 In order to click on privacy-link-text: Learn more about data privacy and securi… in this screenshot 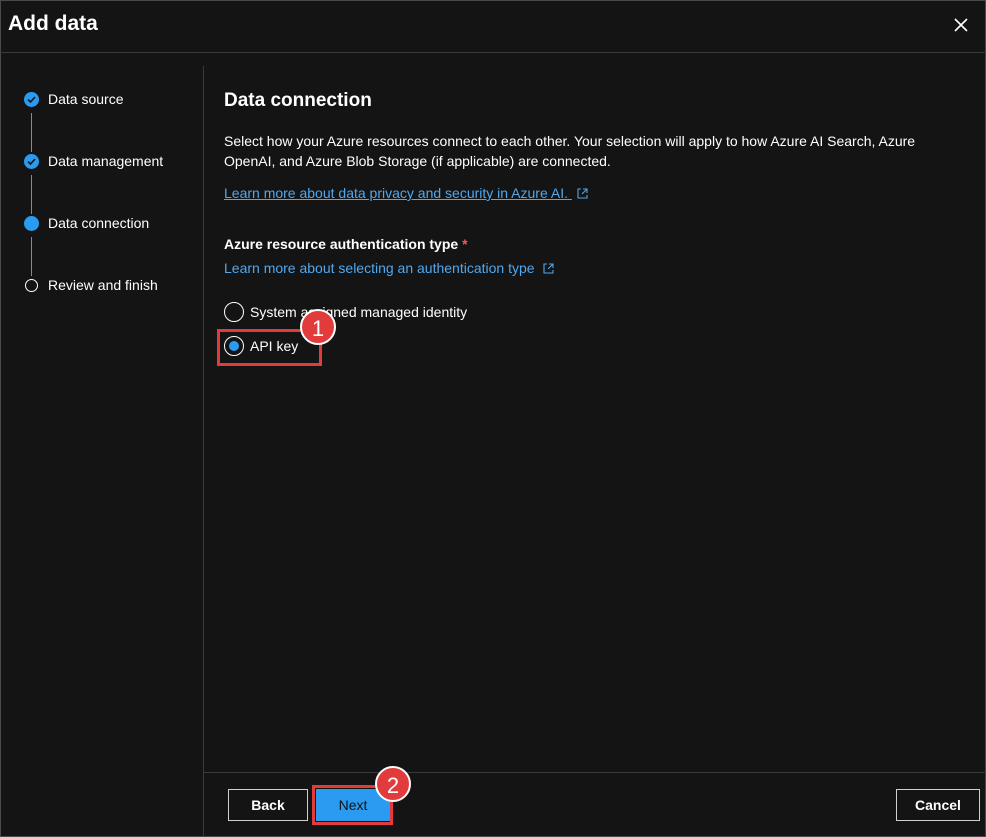, I will do `click(396, 193)`.